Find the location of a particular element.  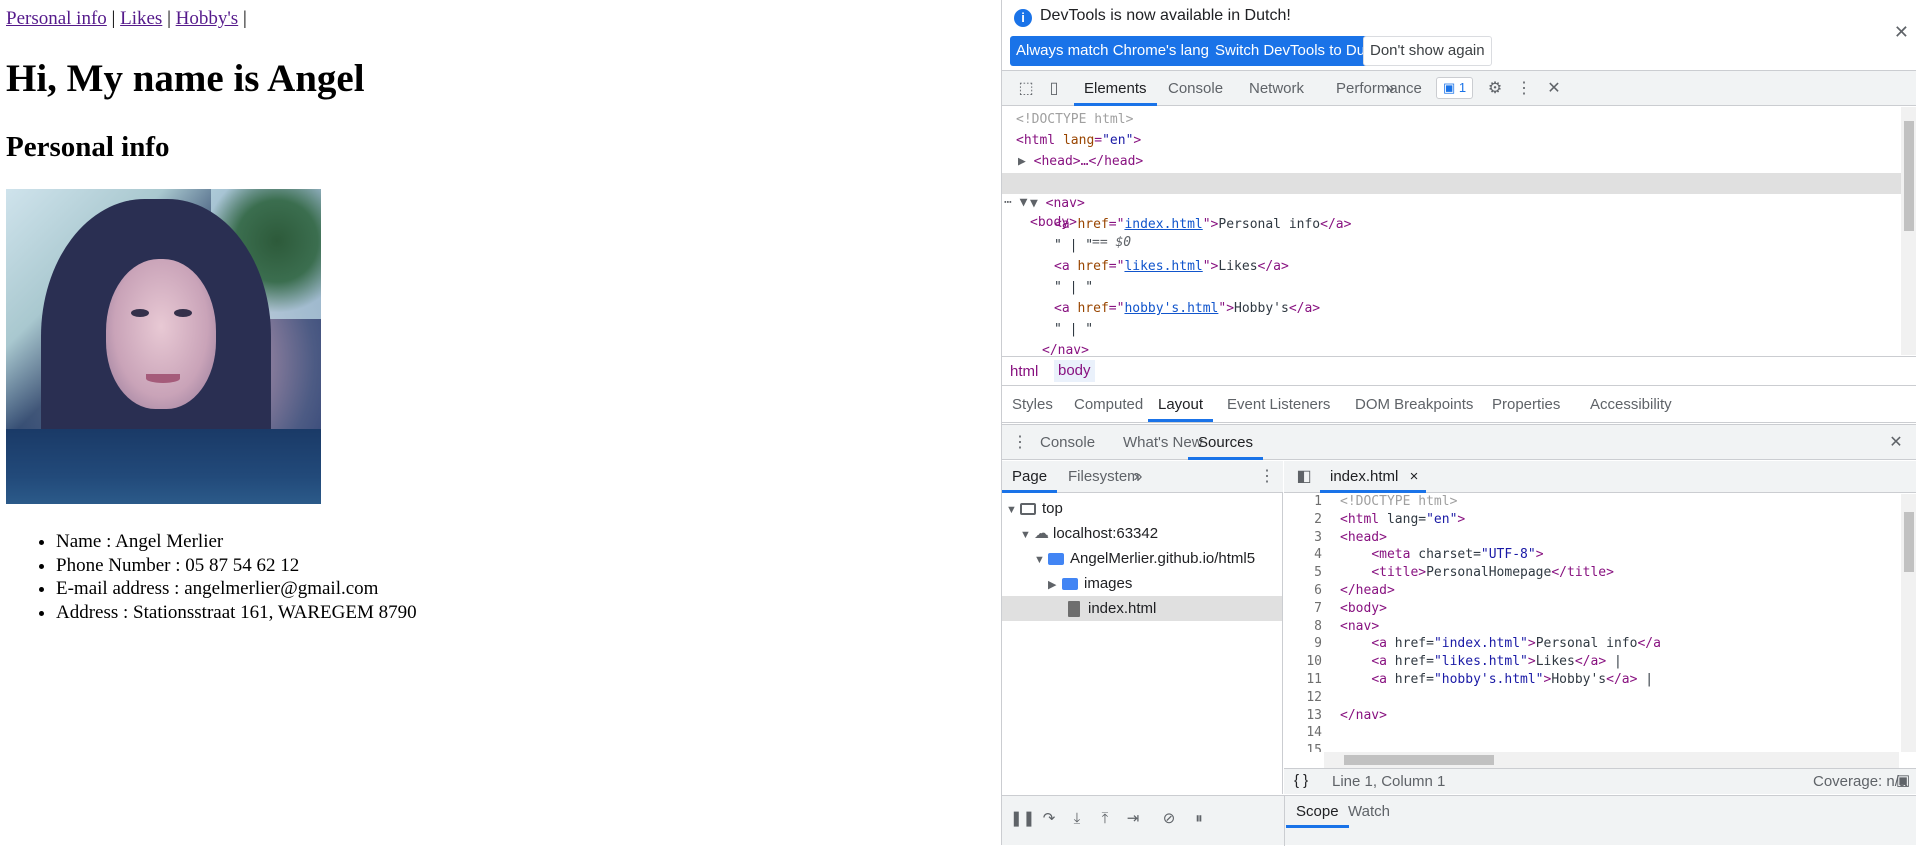

page-heading: Hi, My name is Angel is located at coordinates (185, 78).